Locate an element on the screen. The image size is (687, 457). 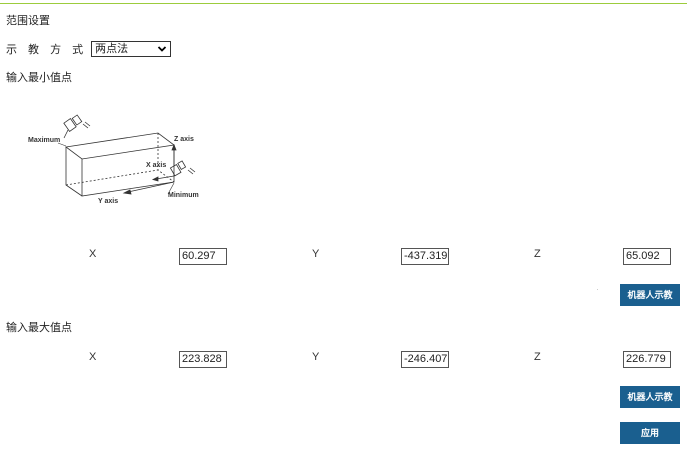
minimum-label: Minimum is located at coordinates (183, 195).